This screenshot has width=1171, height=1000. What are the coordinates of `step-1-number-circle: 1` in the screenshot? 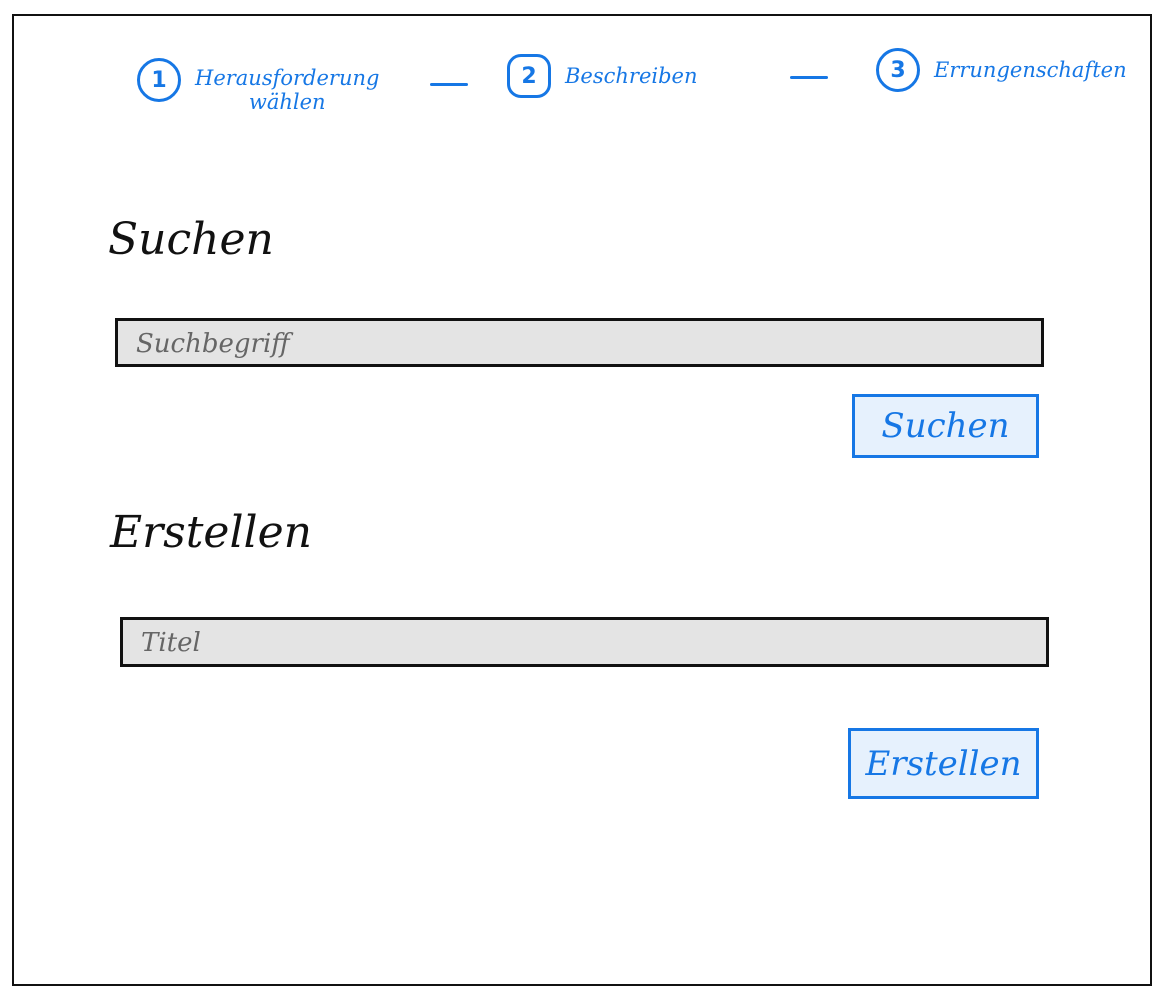 It's located at (159, 80).